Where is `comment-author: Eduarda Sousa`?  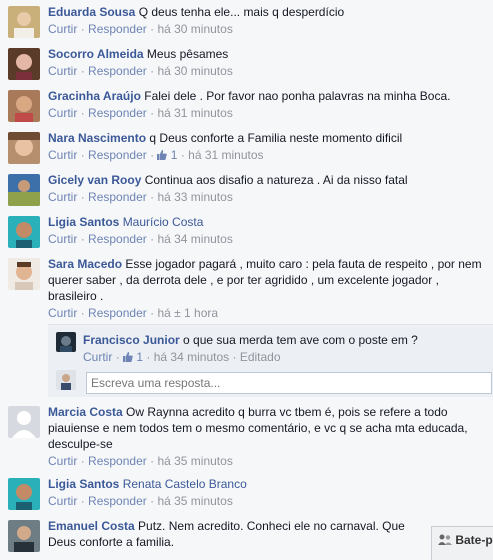
comment-author: Eduarda Sousa is located at coordinates (91, 12).